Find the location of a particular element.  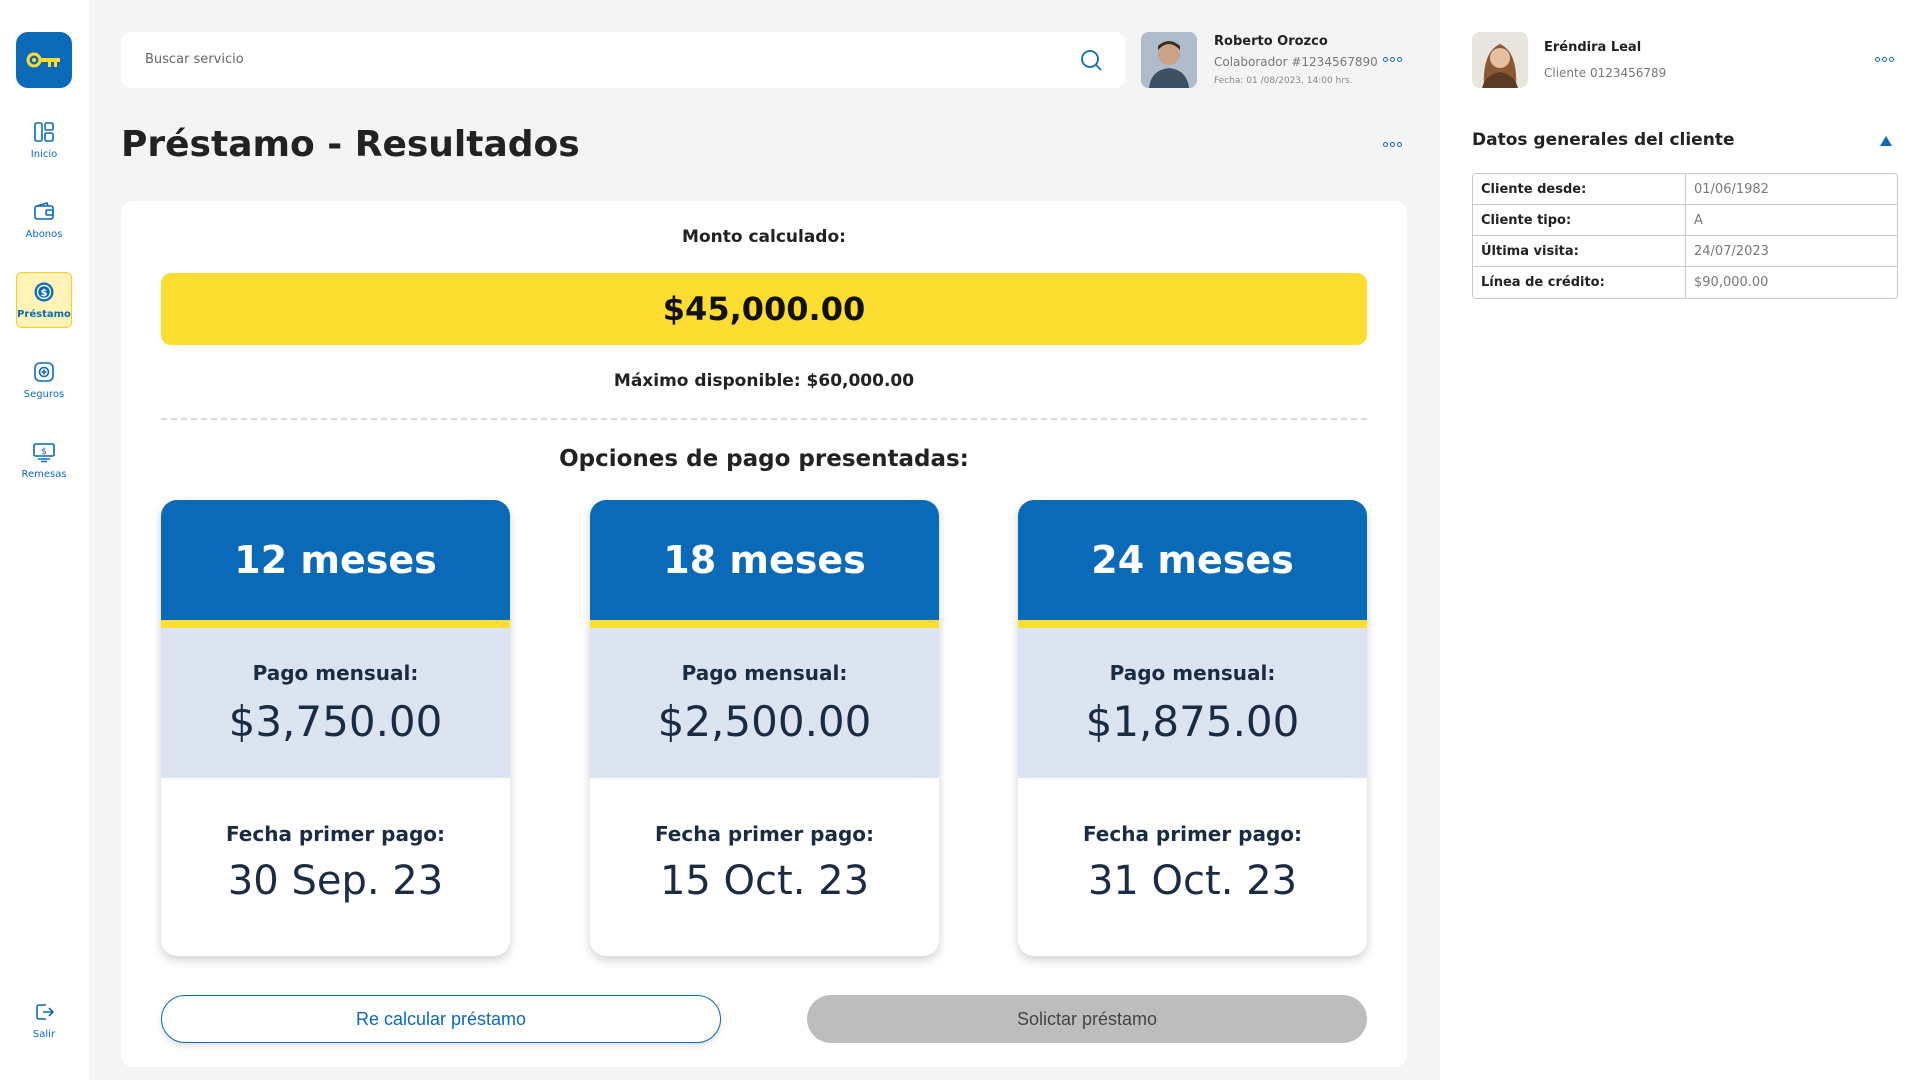

option-term: 12 meses is located at coordinates (335, 564).